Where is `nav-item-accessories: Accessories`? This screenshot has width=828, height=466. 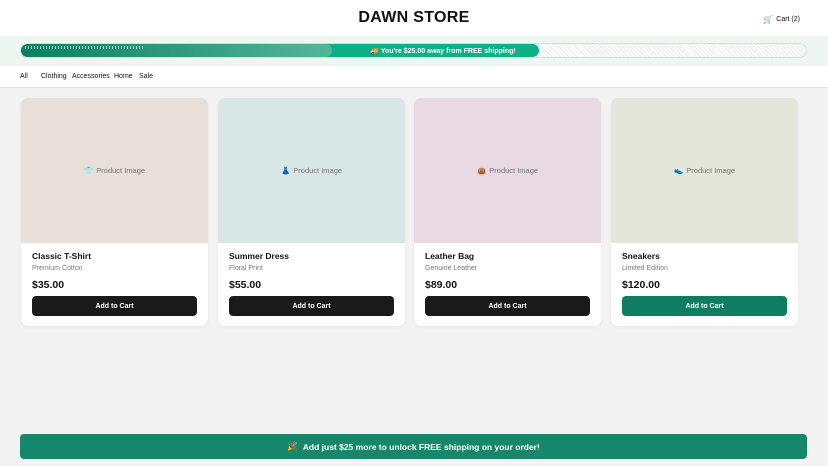 nav-item-accessories: Accessories is located at coordinates (91, 76).